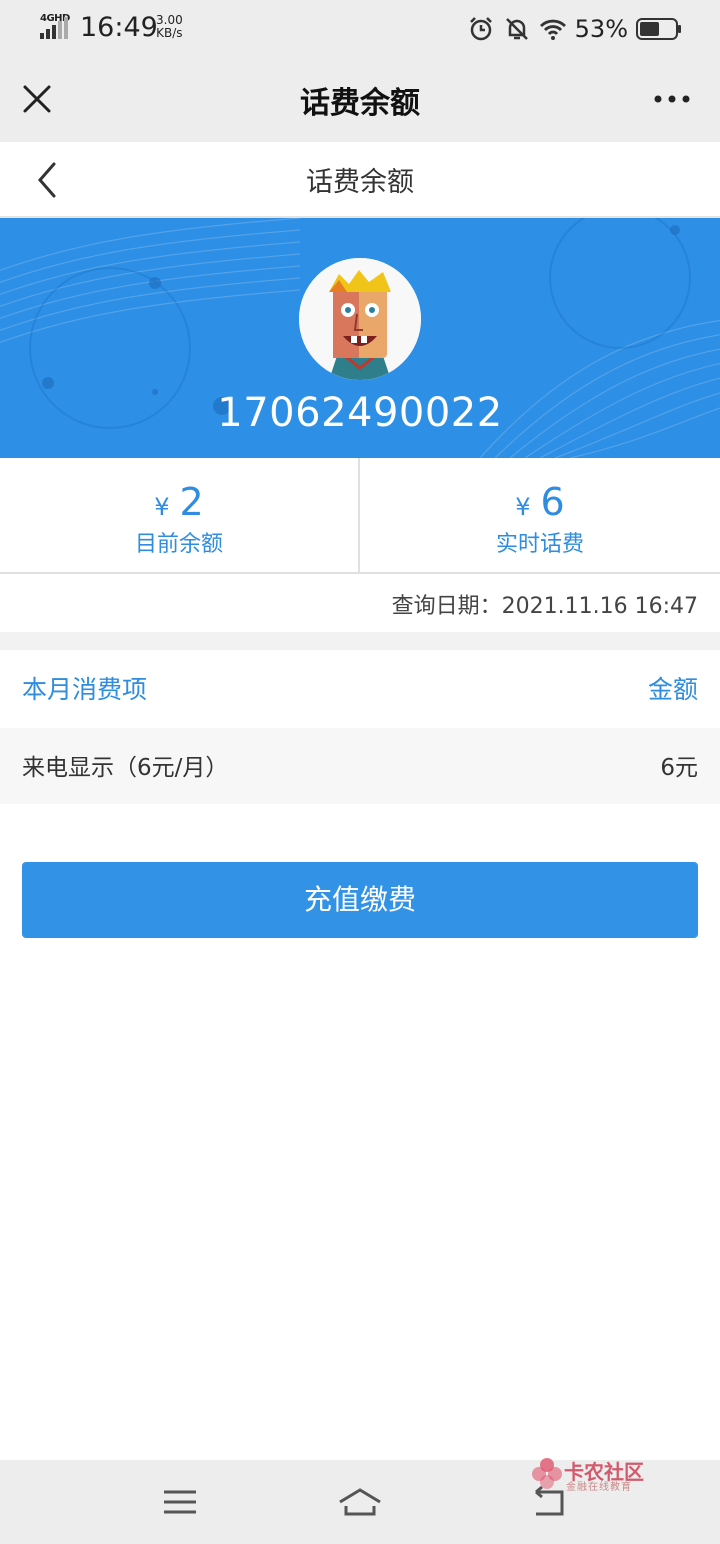 Image resolution: width=720 pixels, height=1544 pixels. I want to click on page-header: 话费余额, so click(360, 180).